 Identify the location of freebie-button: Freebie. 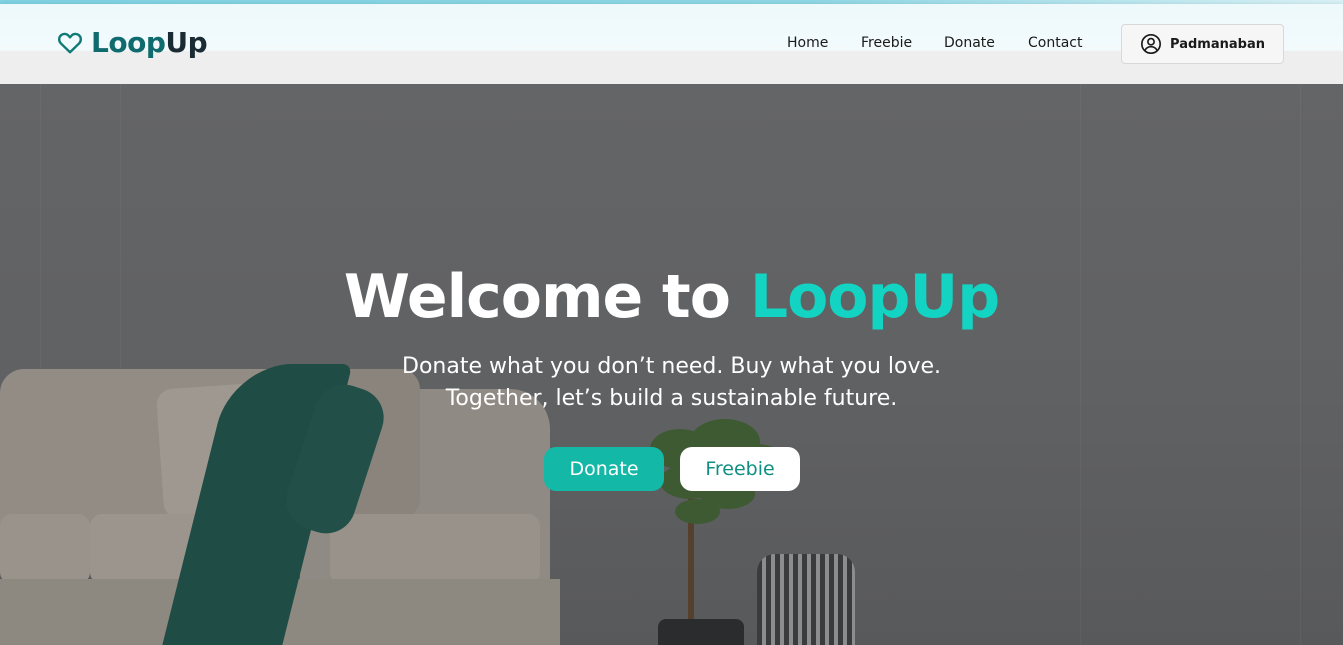
(740, 469).